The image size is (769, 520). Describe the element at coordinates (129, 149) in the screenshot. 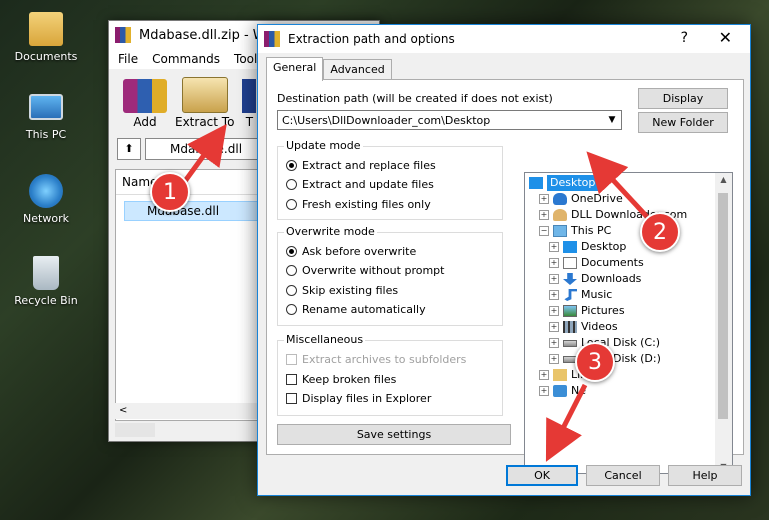

I see `up-folder-button: ⬆` at that location.